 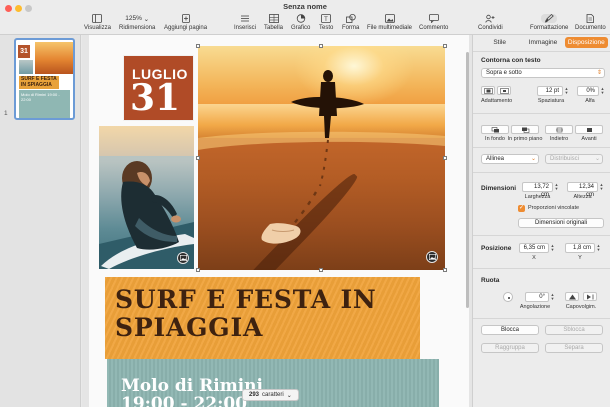 What do you see at coordinates (556, 187) in the screenshot?
I see `width-stepper: ▲ ▼` at bounding box center [556, 187].